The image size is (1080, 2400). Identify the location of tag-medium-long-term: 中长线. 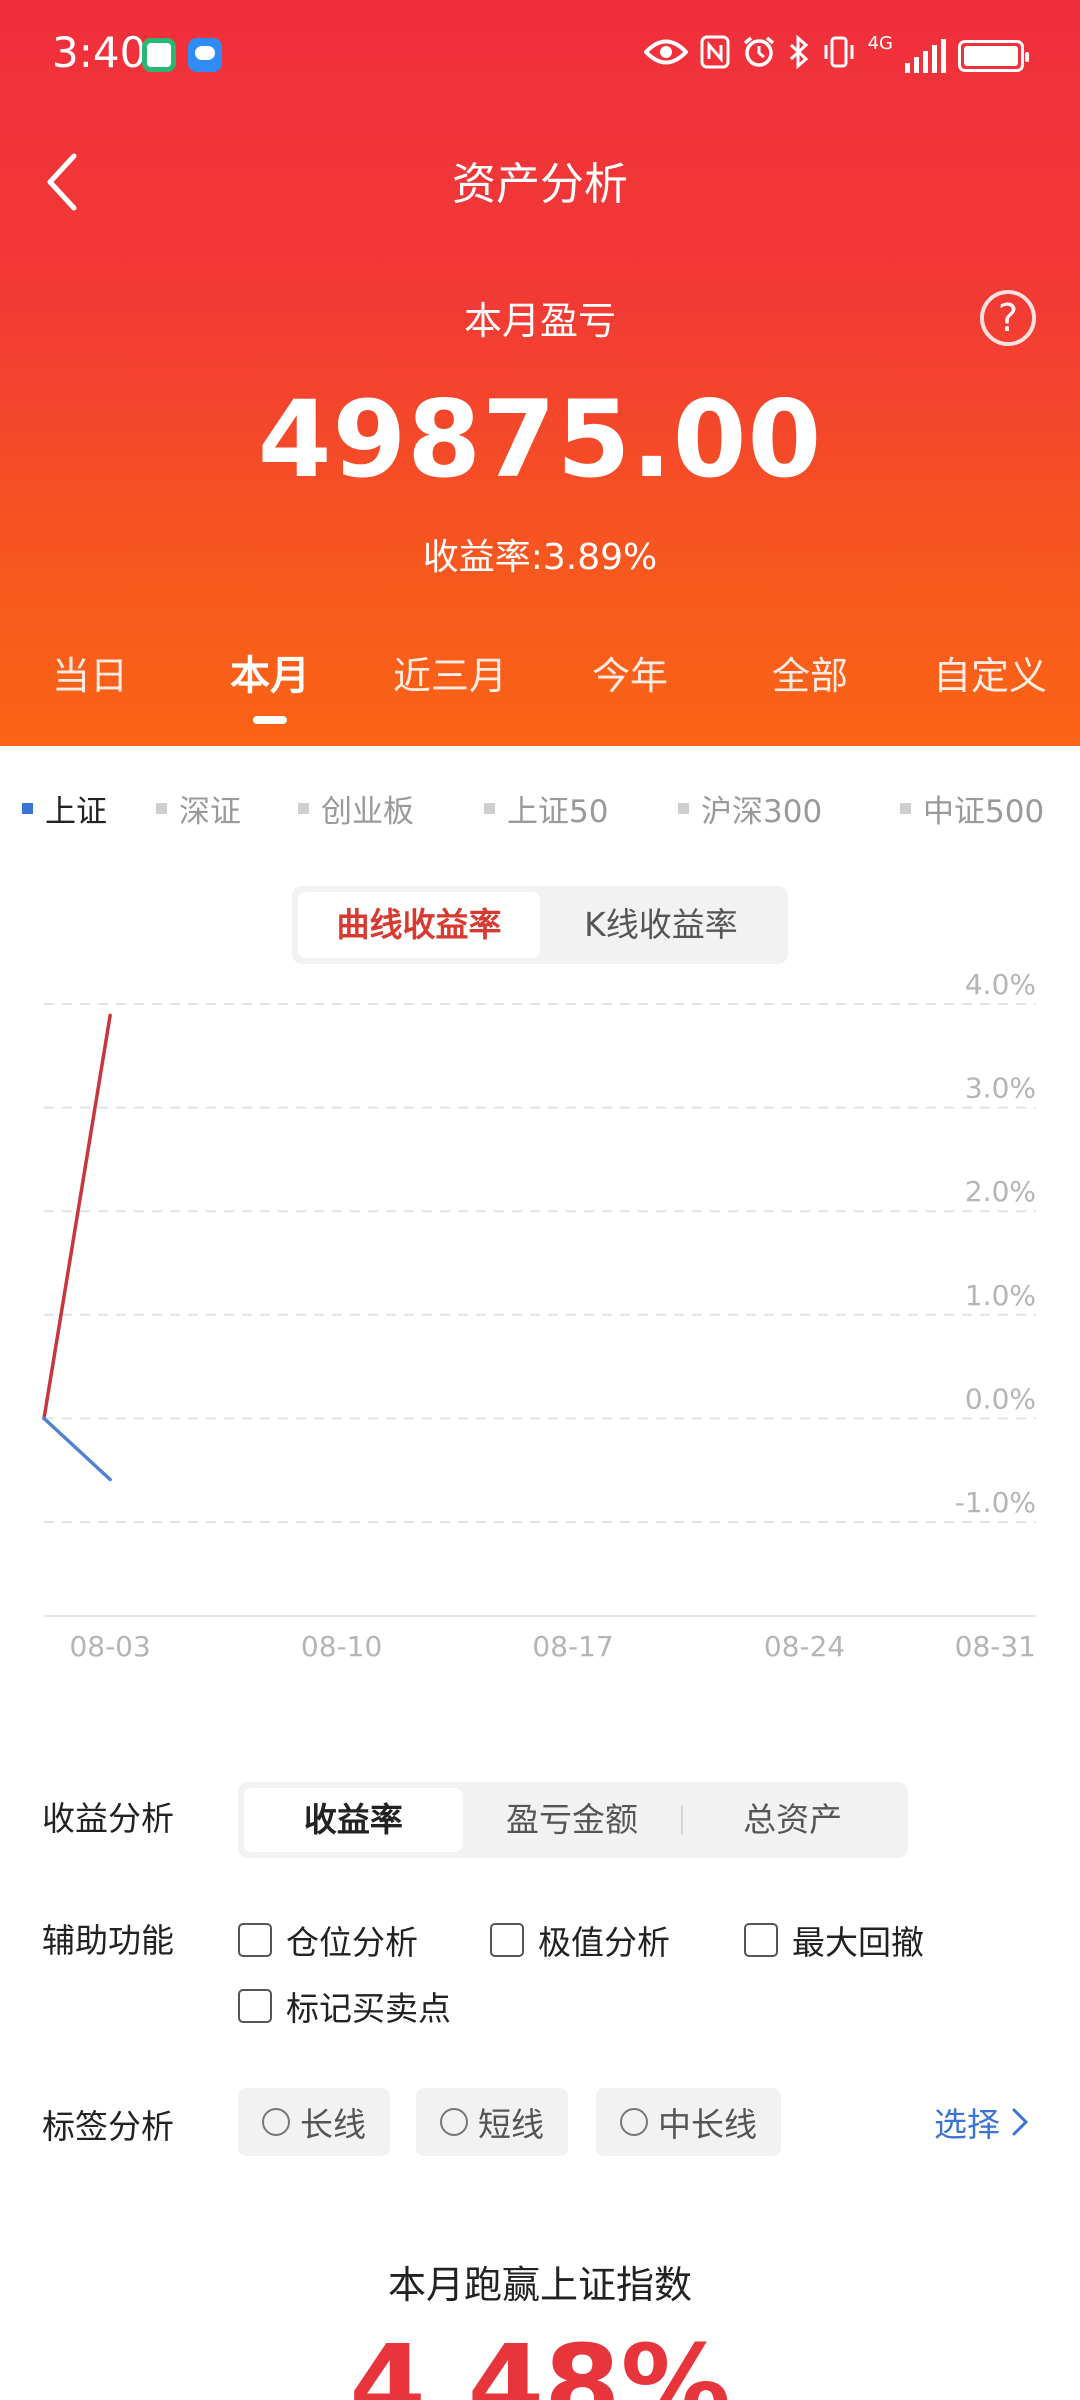
(688, 2122).